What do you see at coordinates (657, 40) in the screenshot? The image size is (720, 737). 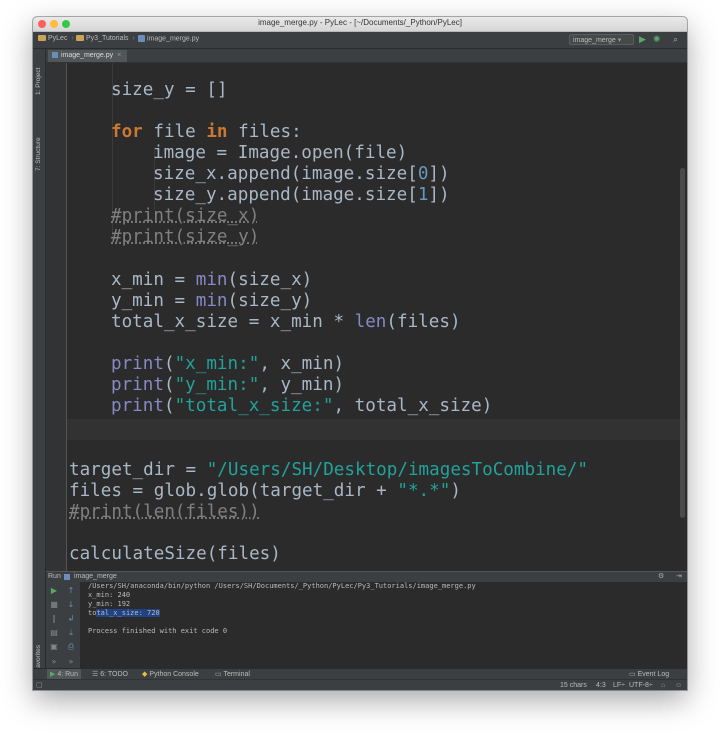 I see `debug-icon: ✺` at bounding box center [657, 40].